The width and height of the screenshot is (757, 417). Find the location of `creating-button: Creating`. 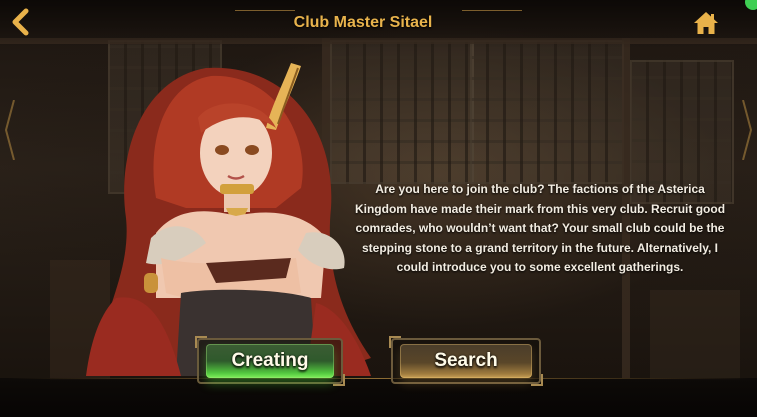

creating-button: Creating is located at coordinates (270, 361).